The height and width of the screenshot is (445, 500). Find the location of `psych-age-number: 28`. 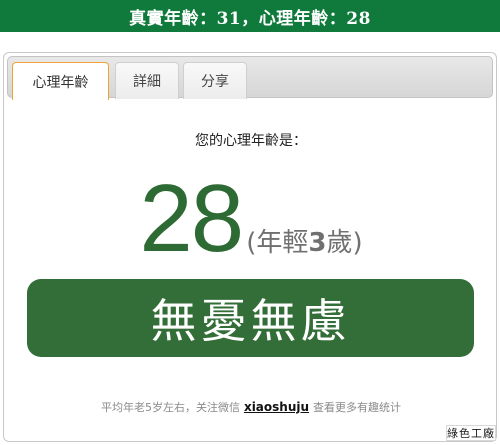

psych-age-number: 28 is located at coordinates (191, 218).